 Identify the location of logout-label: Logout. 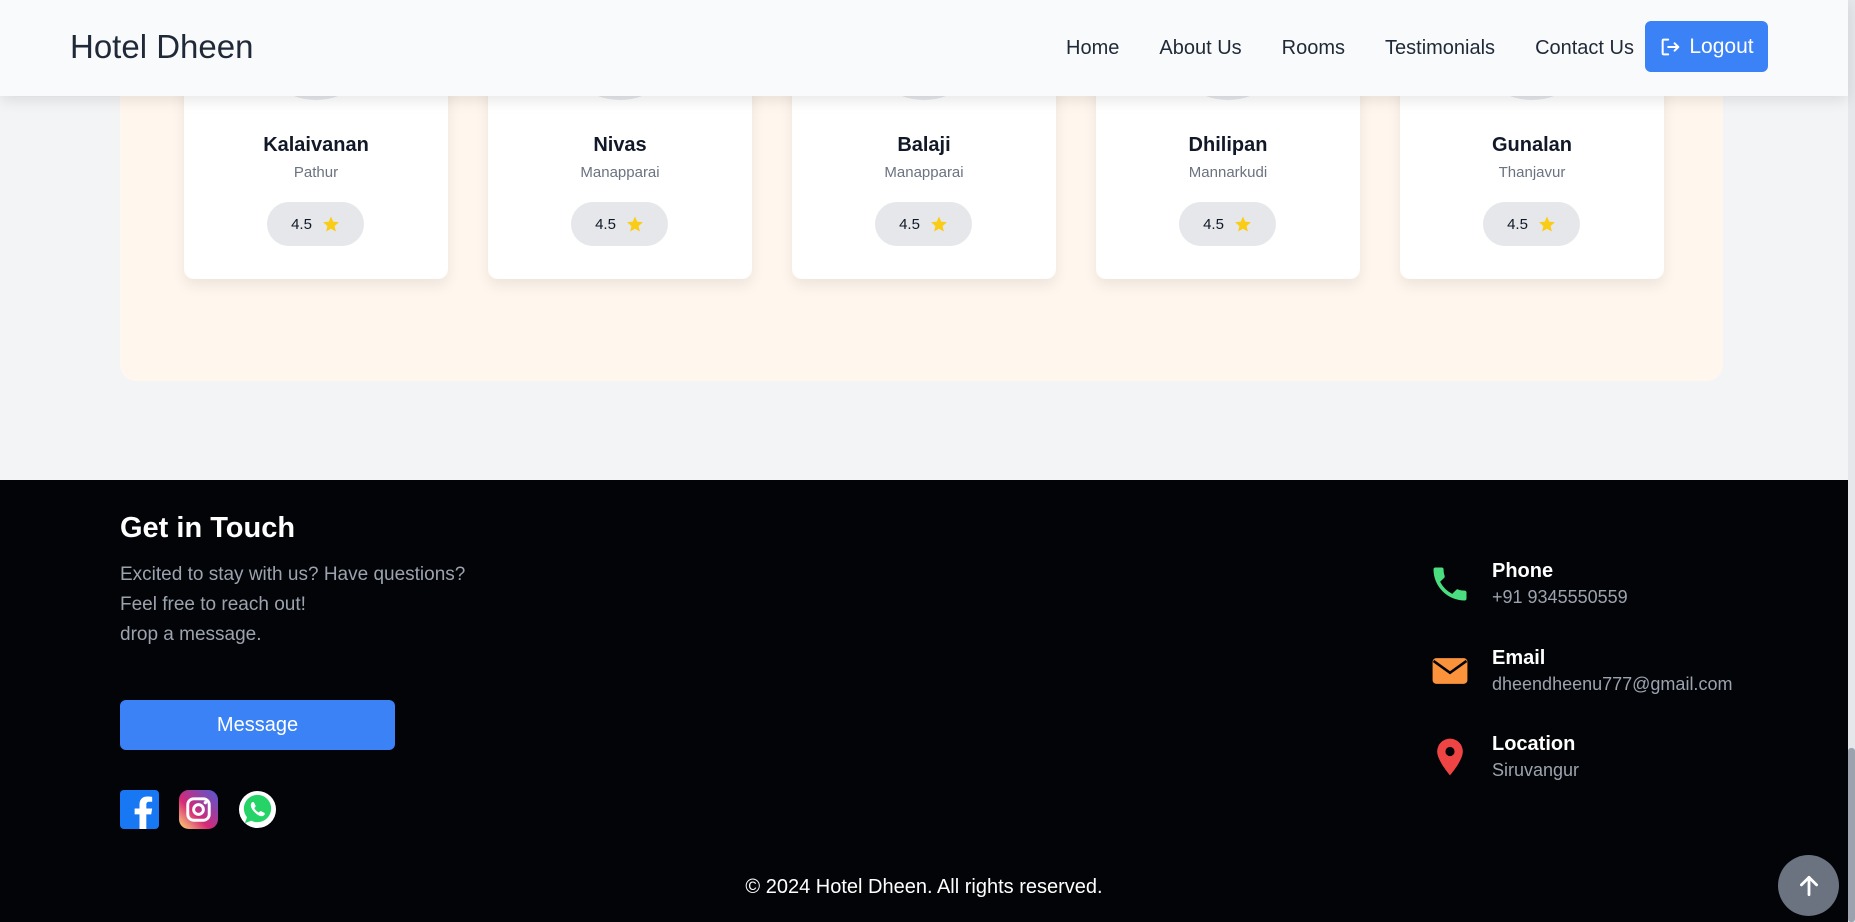
(1721, 46).